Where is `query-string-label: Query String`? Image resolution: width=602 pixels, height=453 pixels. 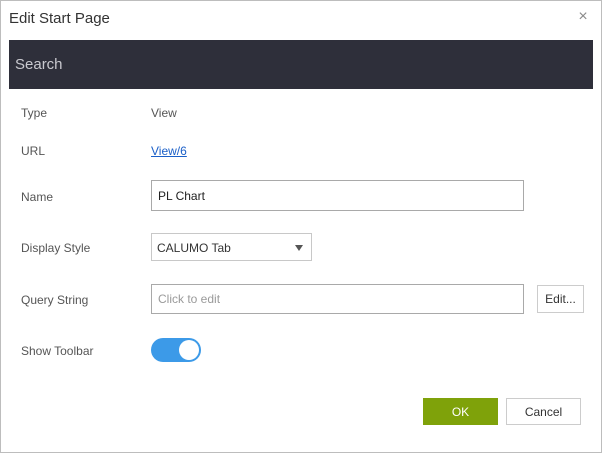
query-string-label: Query String is located at coordinates (55, 300).